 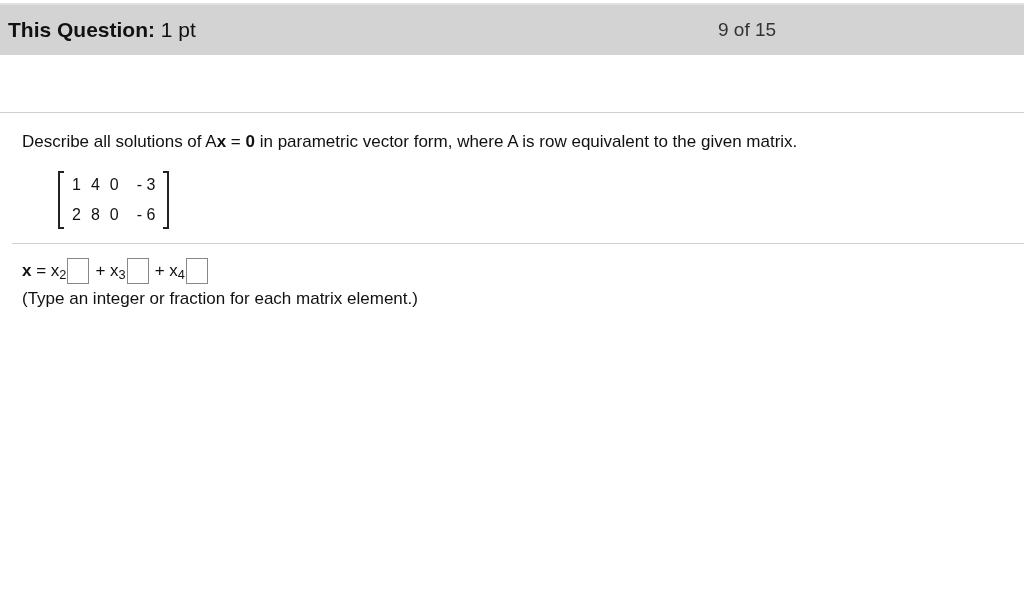 I want to click on matrix-entry: - 3, so click(x=146, y=184).